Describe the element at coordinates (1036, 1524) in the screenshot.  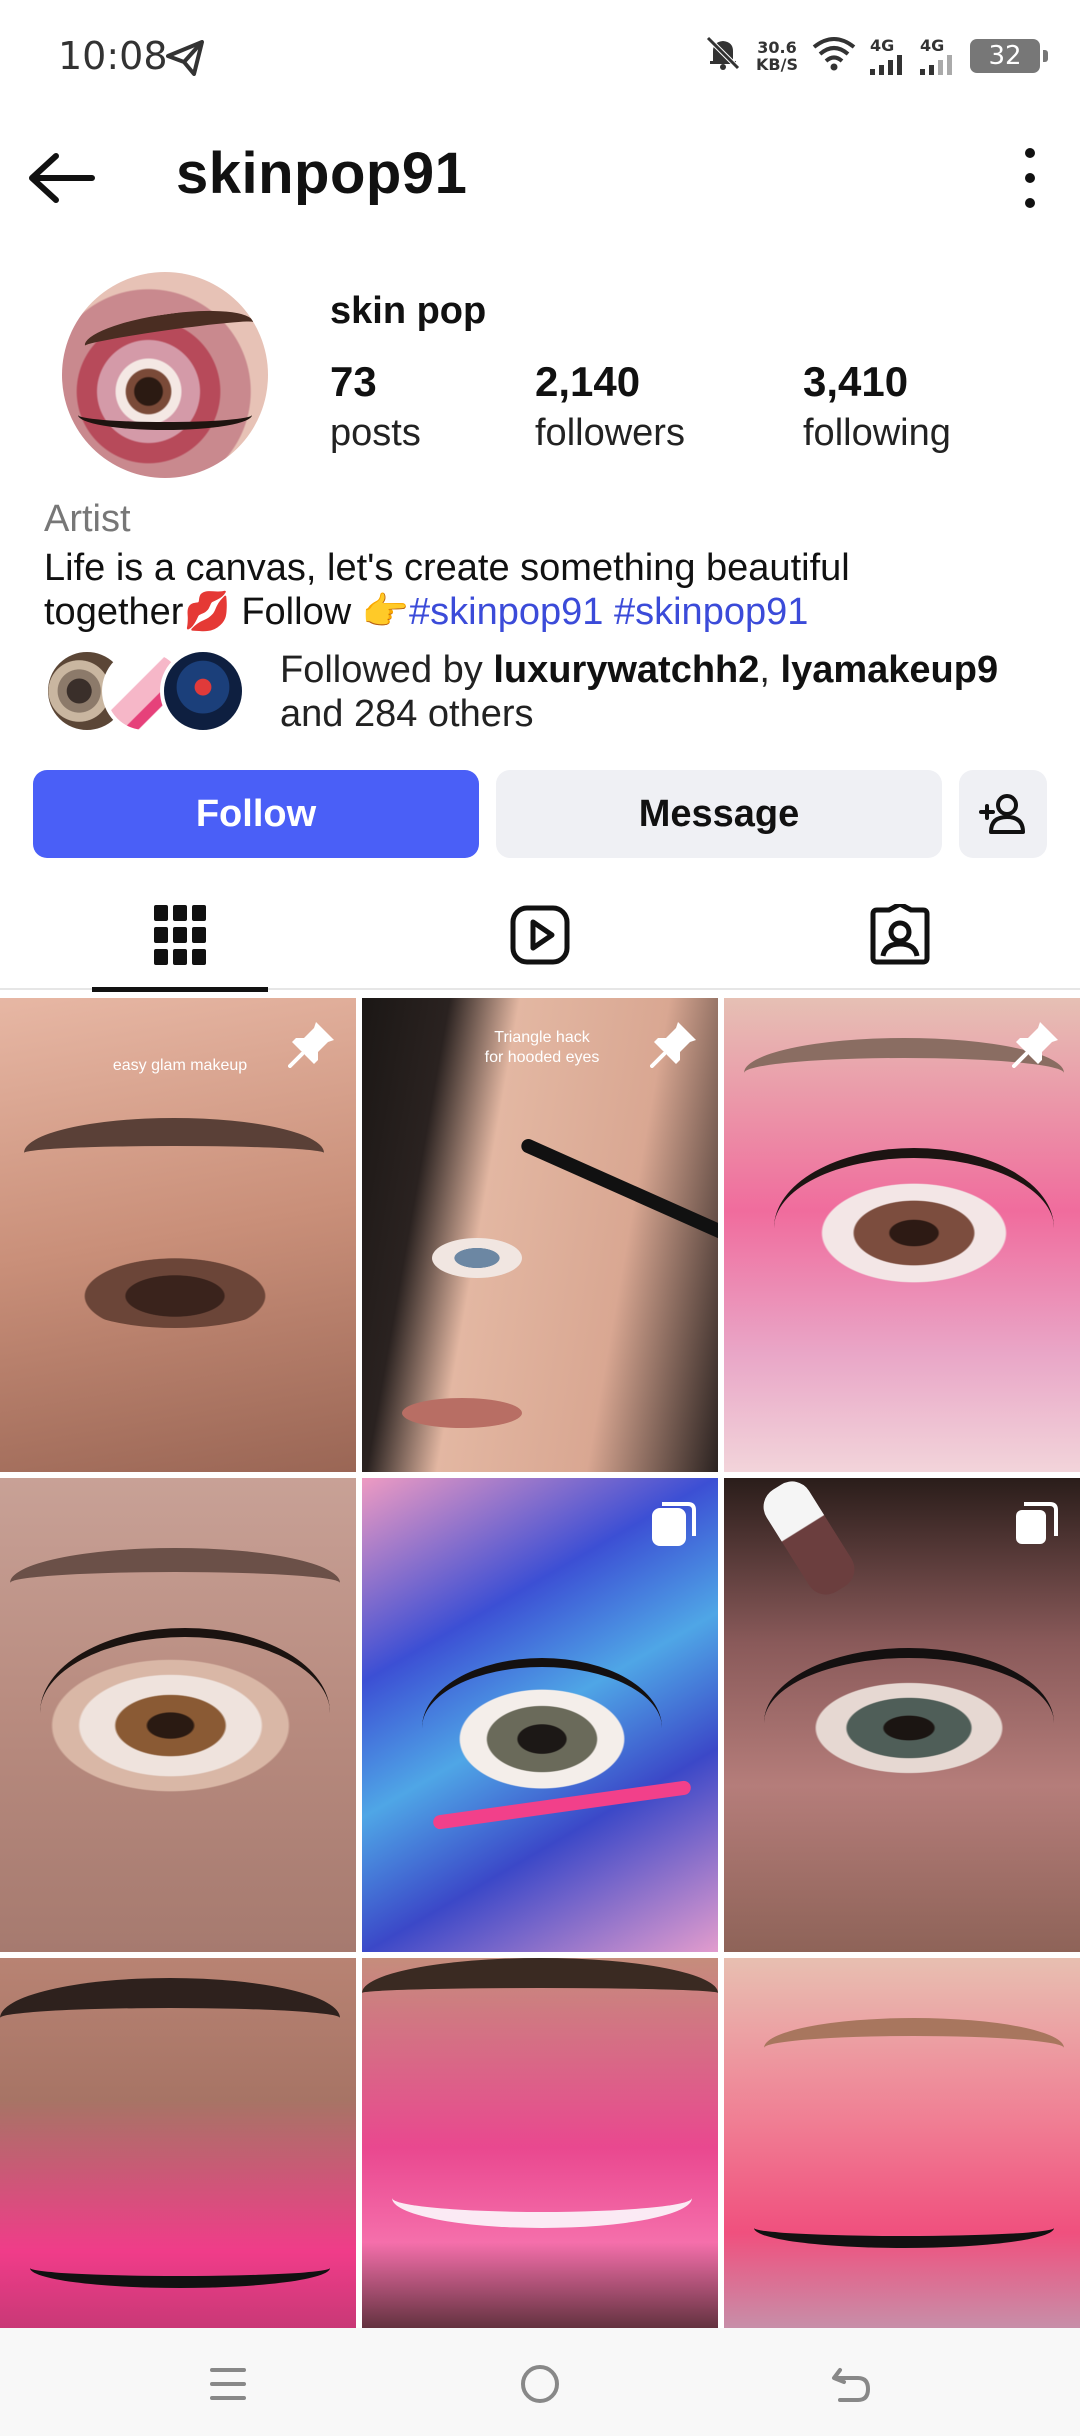
I see `multi-post-icon` at that location.